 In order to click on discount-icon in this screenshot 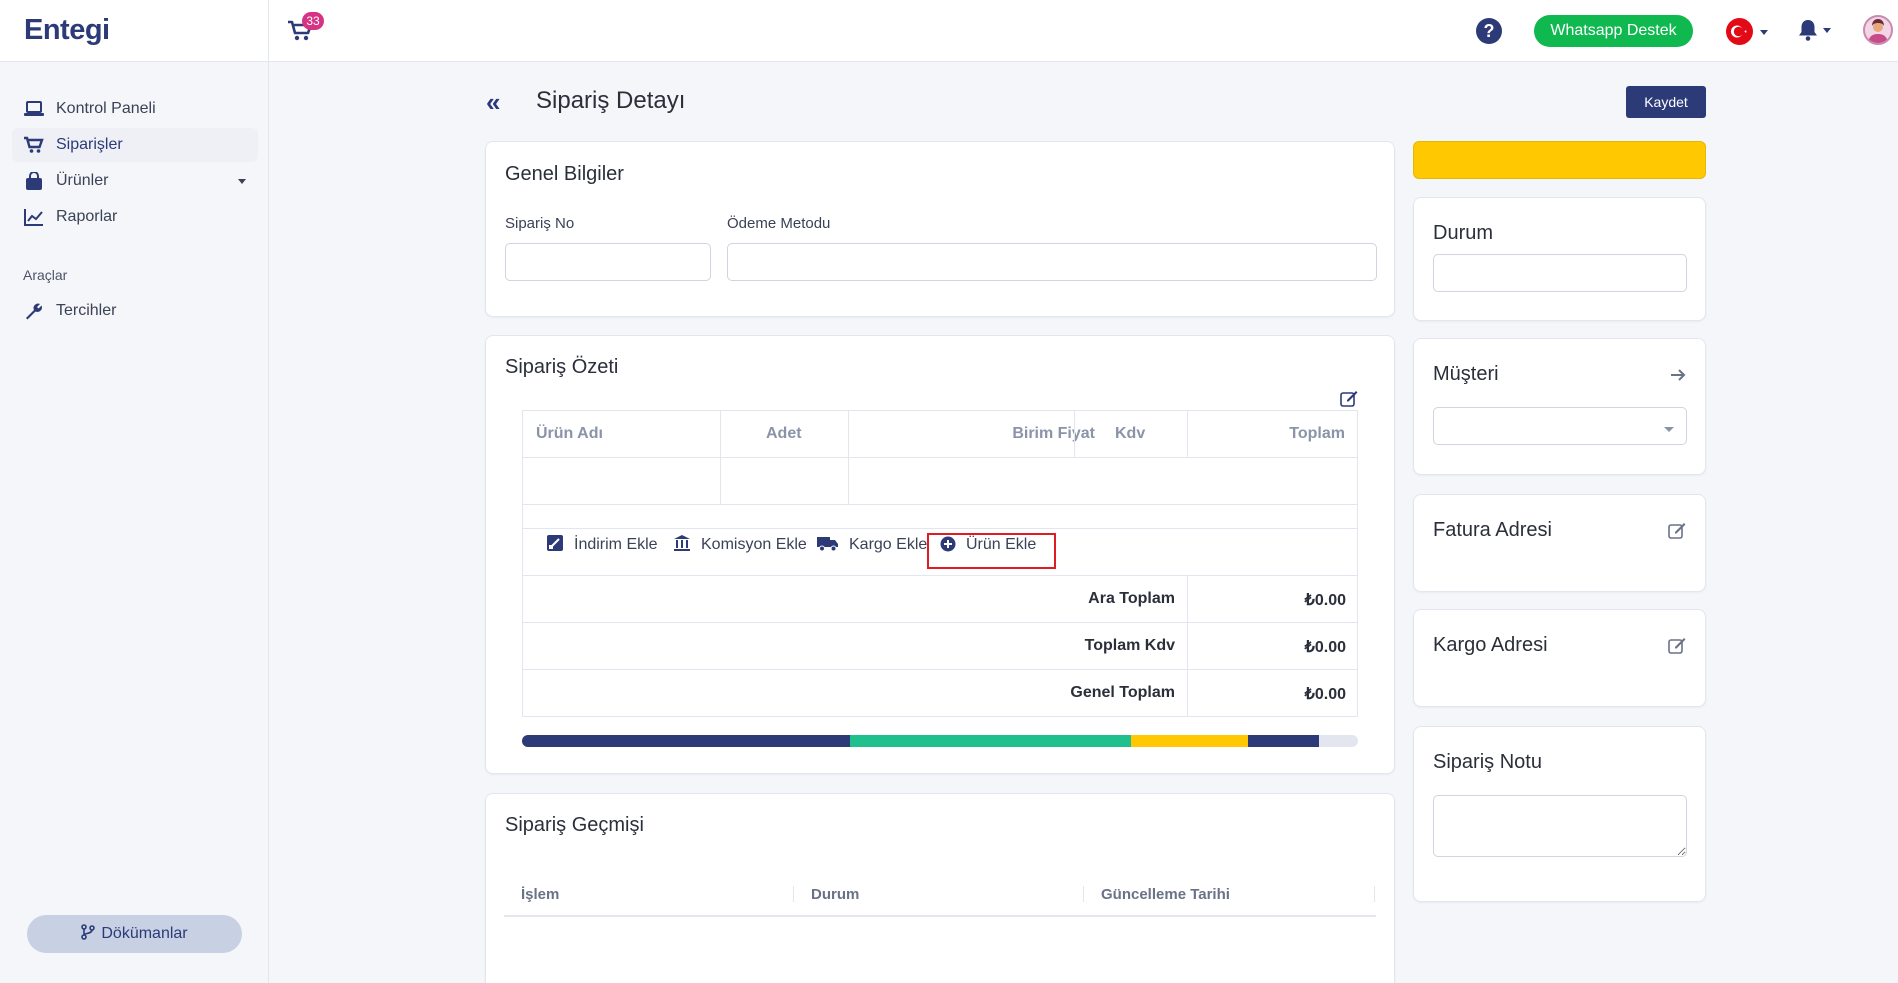, I will do `click(555, 543)`.